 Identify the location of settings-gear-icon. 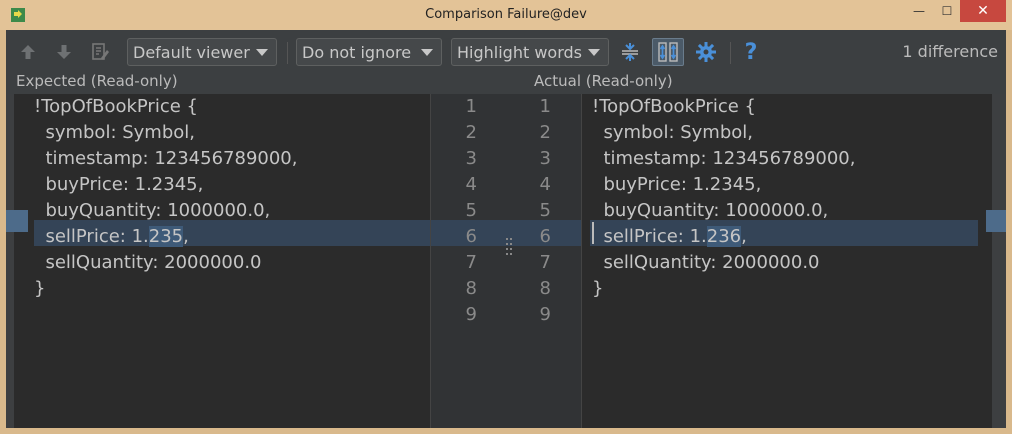
(706, 52).